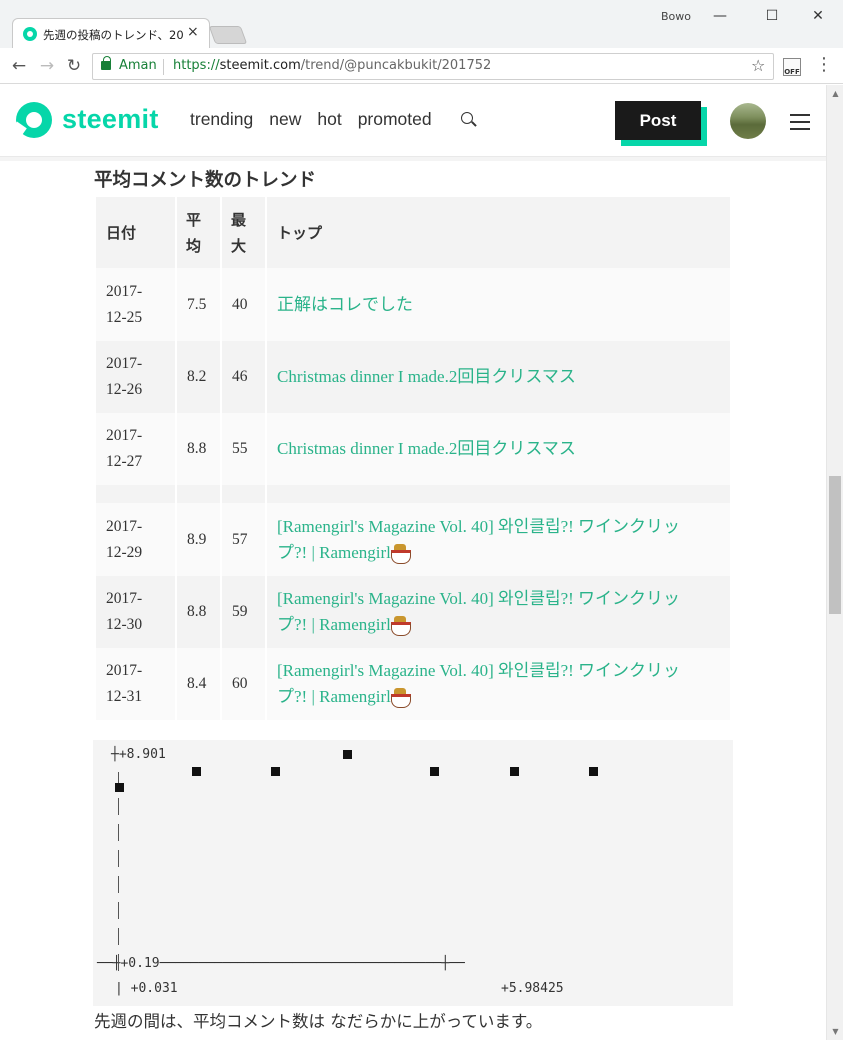  I want to click on cell-avg: 8.2, so click(198, 377).